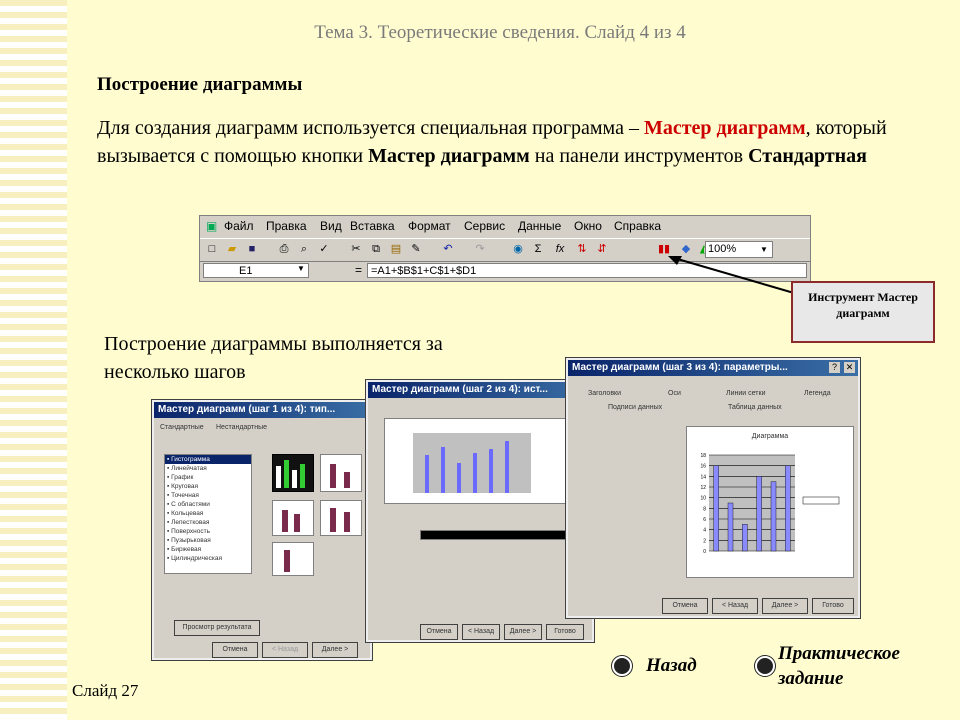 The height and width of the screenshot is (720, 960). What do you see at coordinates (765, 666) in the screenshot?
I see `practice-nav-icon` at bounding box center [765, 666].